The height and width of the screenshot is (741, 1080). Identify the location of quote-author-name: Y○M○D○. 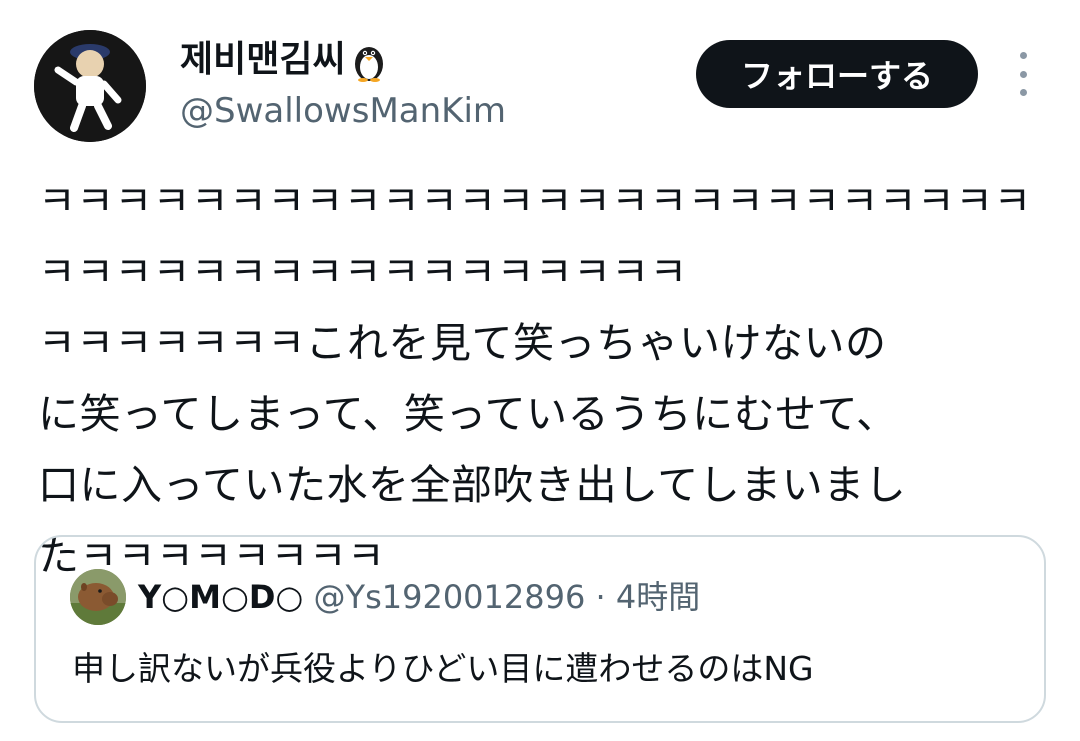
(220, 597).